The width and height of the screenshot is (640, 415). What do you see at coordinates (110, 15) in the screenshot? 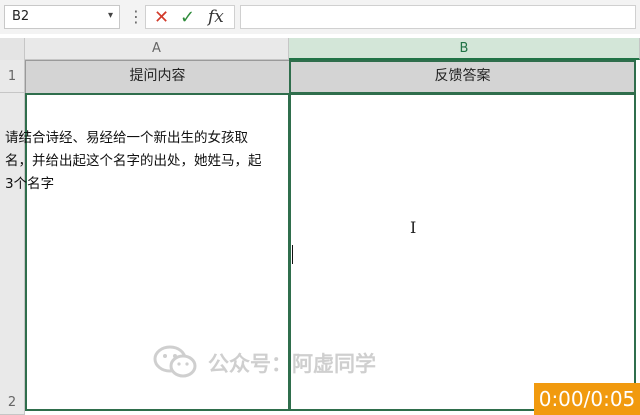
I see `chevron-down-icon: ▾` at bounding box center [110, 15].